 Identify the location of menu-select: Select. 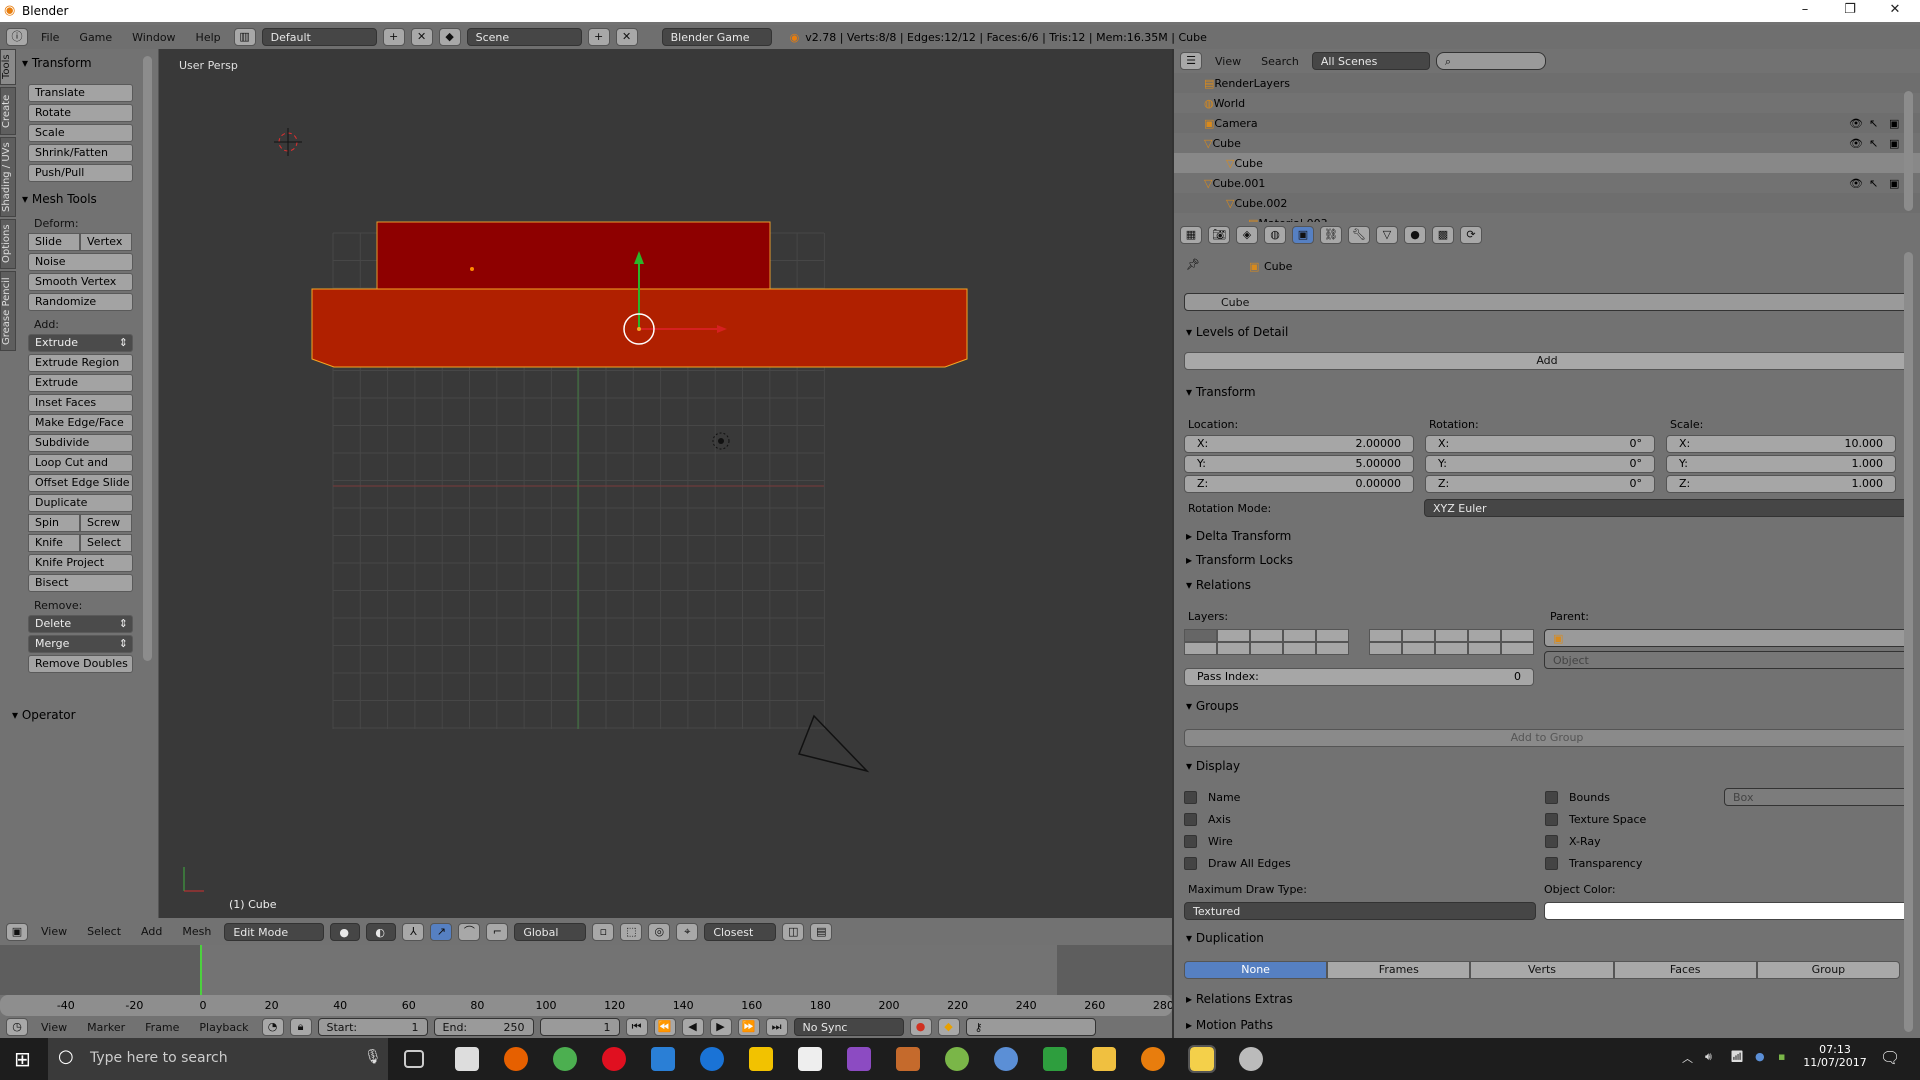
(104, 931).